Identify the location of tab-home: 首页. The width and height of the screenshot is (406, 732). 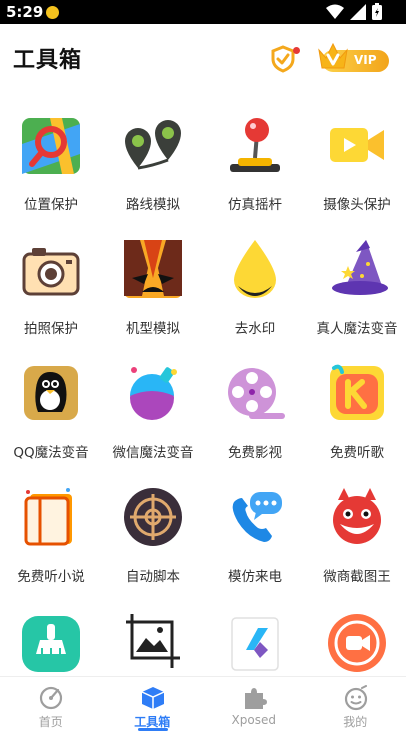
(51, 704).